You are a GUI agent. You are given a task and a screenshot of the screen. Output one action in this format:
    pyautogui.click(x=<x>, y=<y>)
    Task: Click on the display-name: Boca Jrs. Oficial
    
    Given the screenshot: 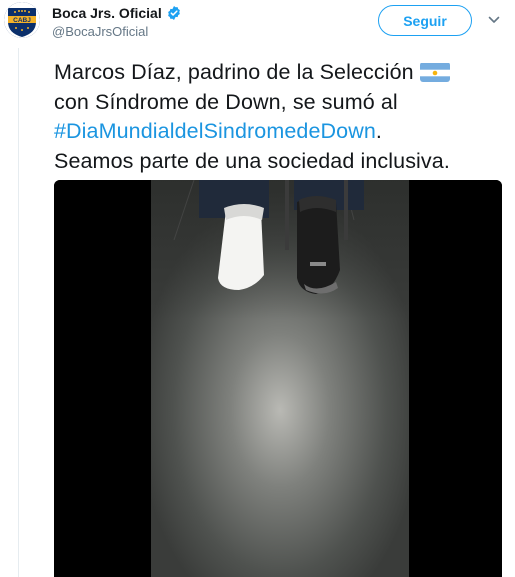 What is the action you would take?
    pyautogui.click(x=107, y=13)
    